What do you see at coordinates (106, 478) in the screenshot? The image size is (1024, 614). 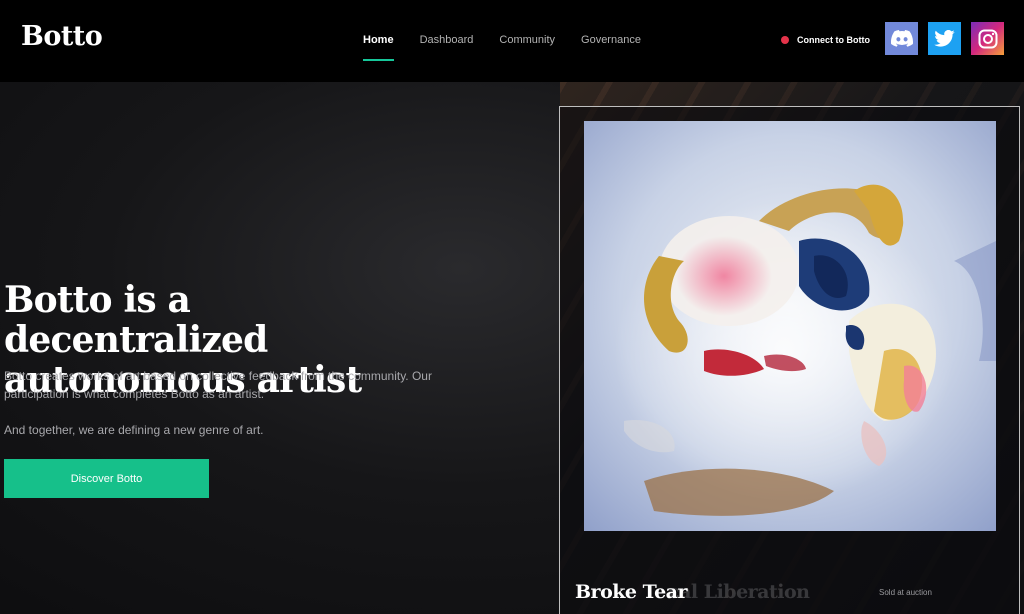 I see `discover-botto-button: Discover Botto` at bounding box center [106, 478].